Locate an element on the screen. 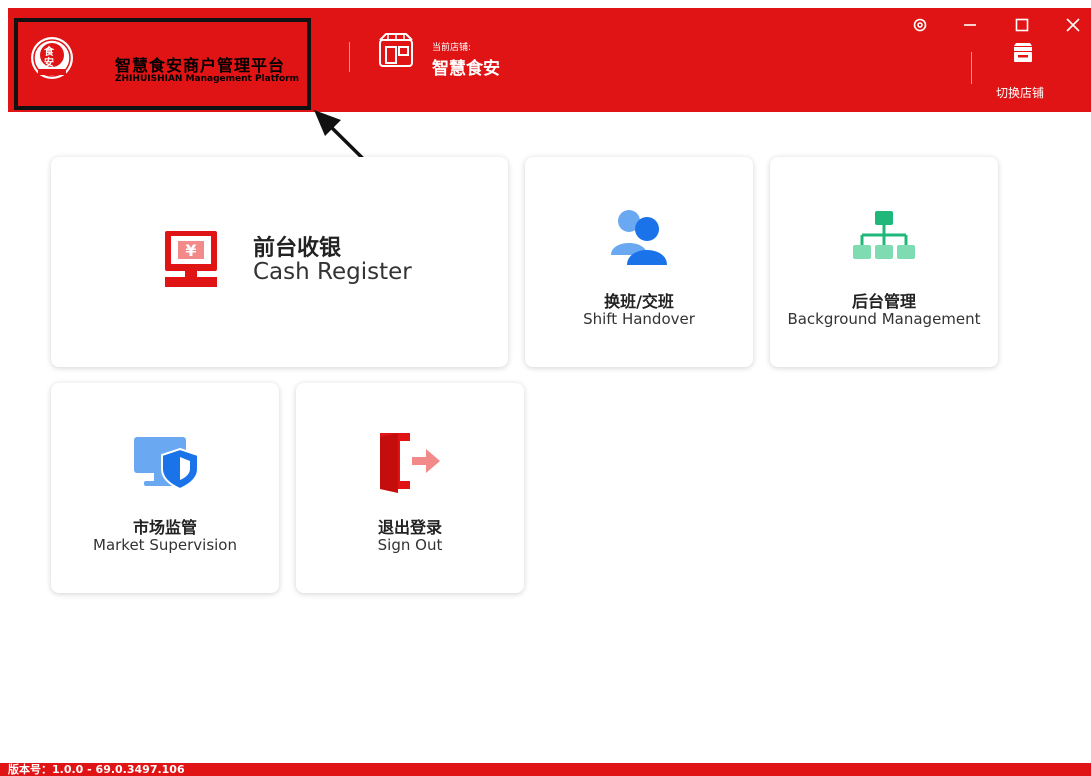 The image size is (1091, 776). shift-handover-tile: 换班/交班 Shift Handover is located at coordinates (639, 262).